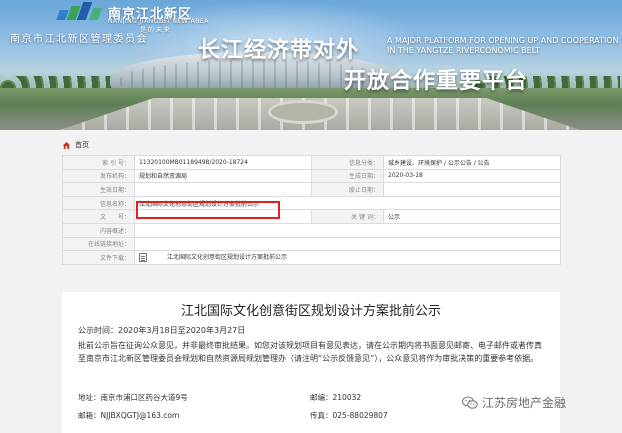 This screenshot has width=622, height=433. What do you see at coordinates (279, 50) in the screenshot?
I see `slogan-line1: 长江经济带对外` at bounding box center [279, 50].